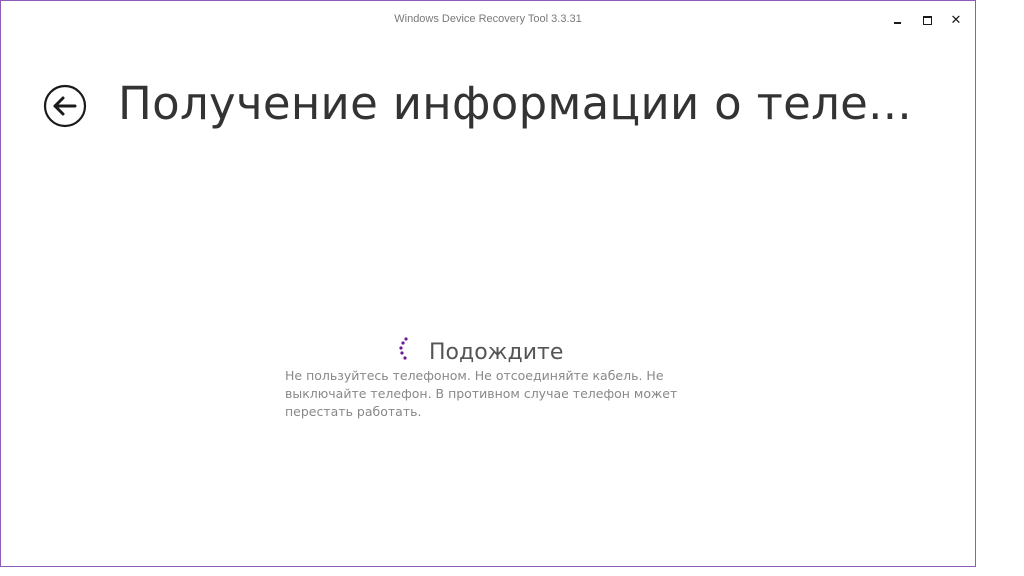 This screenshot has width=1024, height=576. Describe the element at coordinates (897, 23) in the screenshot. I see `minimize-icon` at that location.